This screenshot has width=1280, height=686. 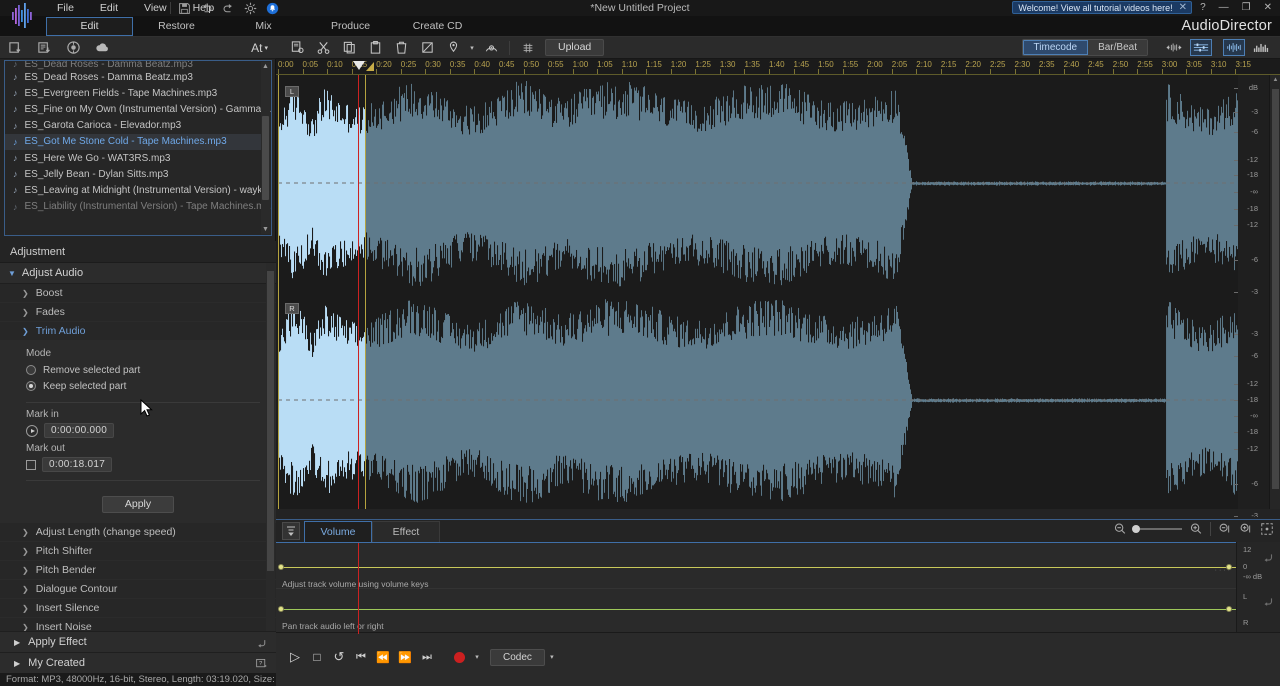 What do you see at coordinates (406, 531) in the screenshot?
I see `tab-effect: Effect` at bounding box center [406, 531].